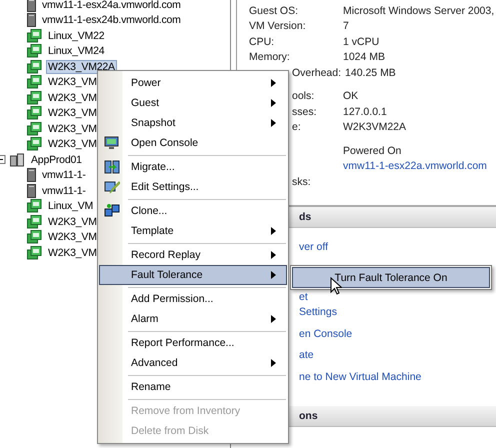  What do you see at coordinates (193, 83) in the screenshot?
I see `menu-item: Power` at bounding box center [193, 83].